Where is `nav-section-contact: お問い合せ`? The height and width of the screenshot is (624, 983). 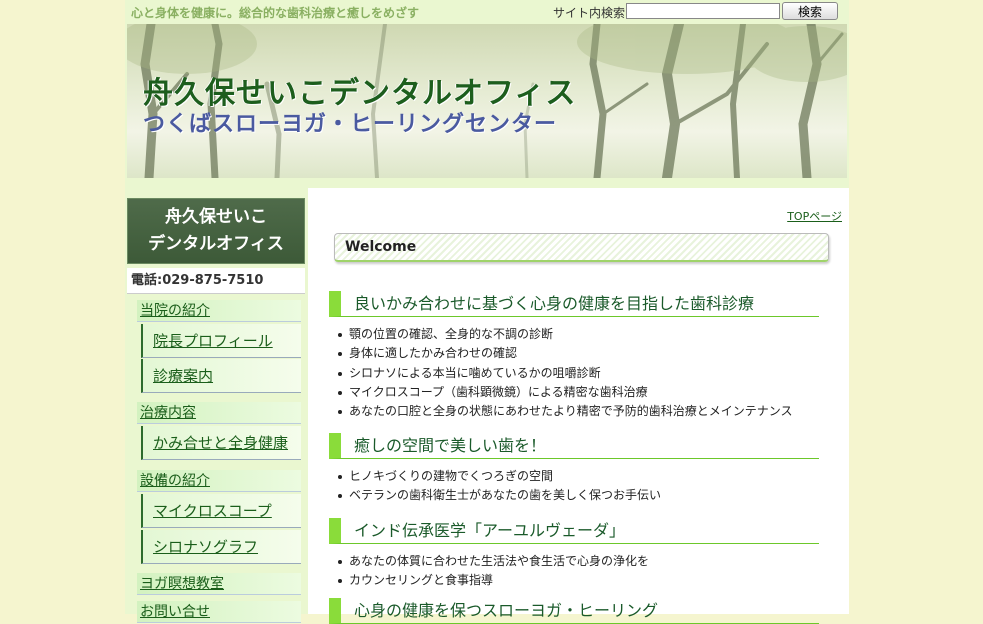
nav-section-contact: お問い合せ is located at coordinates (219, 612).